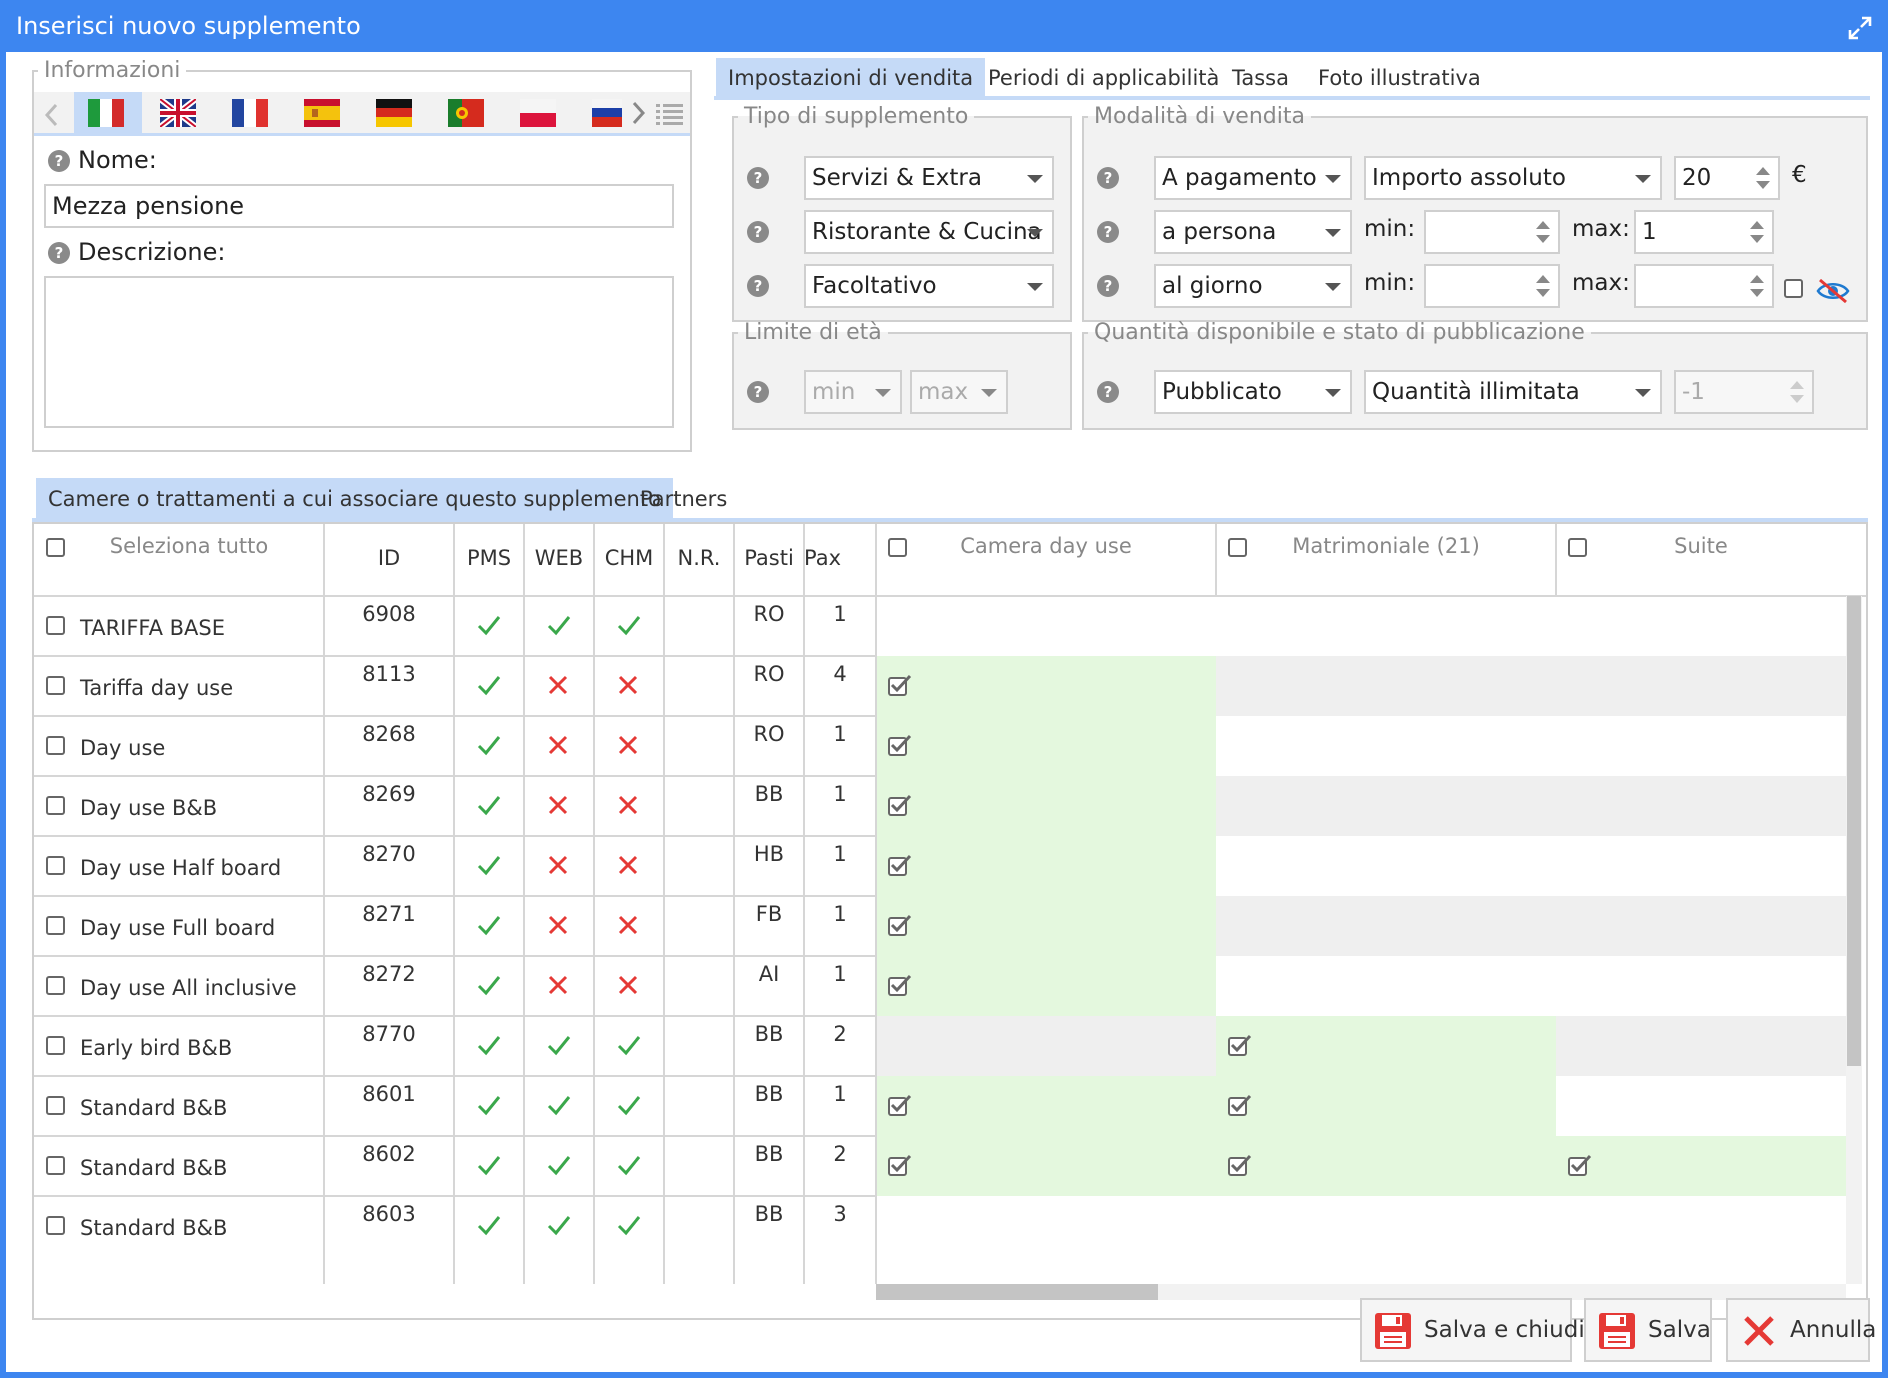 The height and width of the screenshot is (1378, 1888). Describe the element at coordinates (52, 115) in the screenshot. I see `chevron-left-icon` at that location.